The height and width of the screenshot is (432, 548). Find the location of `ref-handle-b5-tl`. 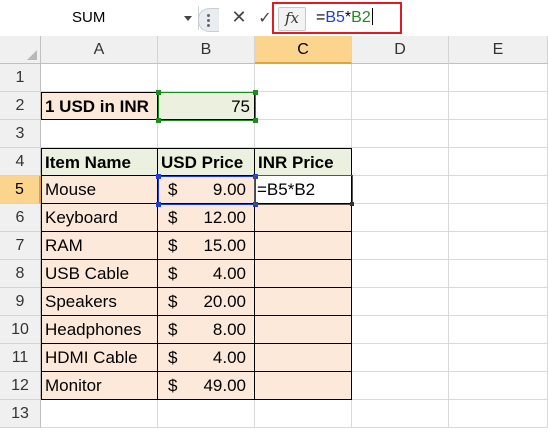

ref-handle-b5-tl is located at coordinates (158, 176).